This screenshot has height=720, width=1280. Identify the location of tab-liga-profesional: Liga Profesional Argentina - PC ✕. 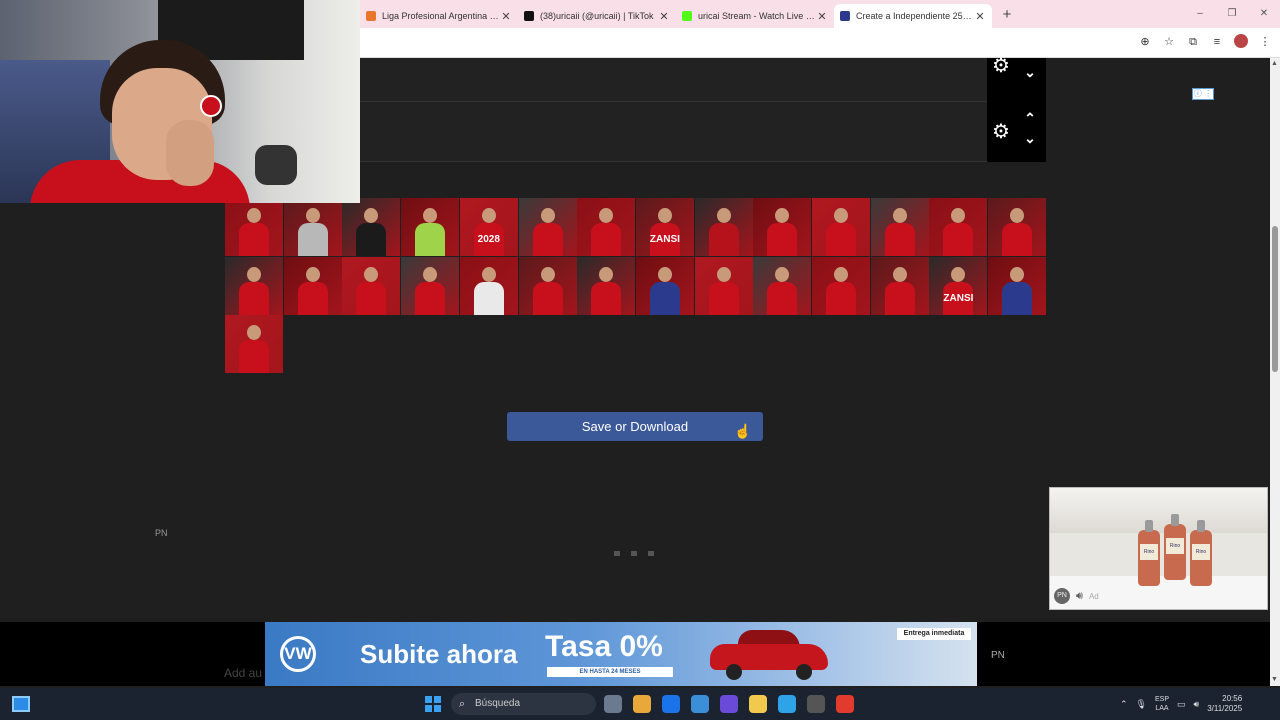
(439, 16).